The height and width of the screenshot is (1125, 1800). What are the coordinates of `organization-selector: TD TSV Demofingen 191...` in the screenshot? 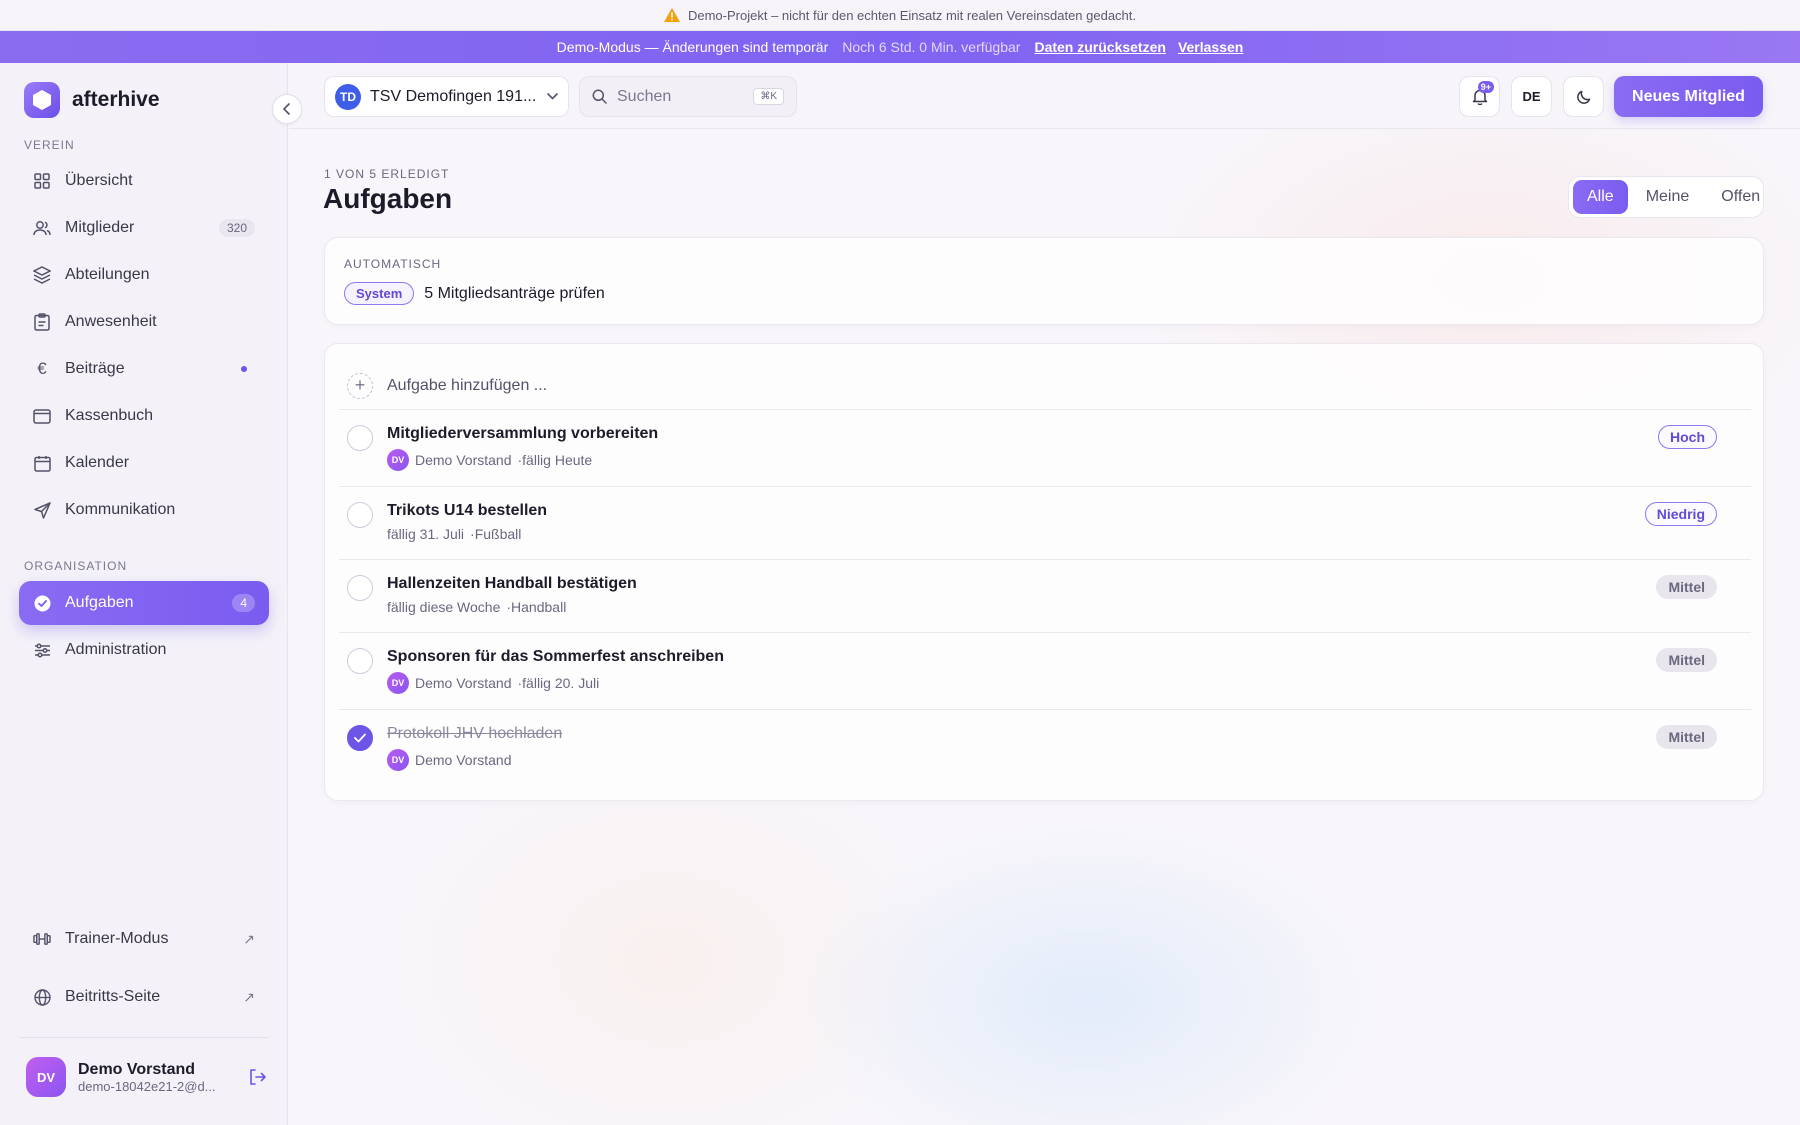 It's located at (446, 96).